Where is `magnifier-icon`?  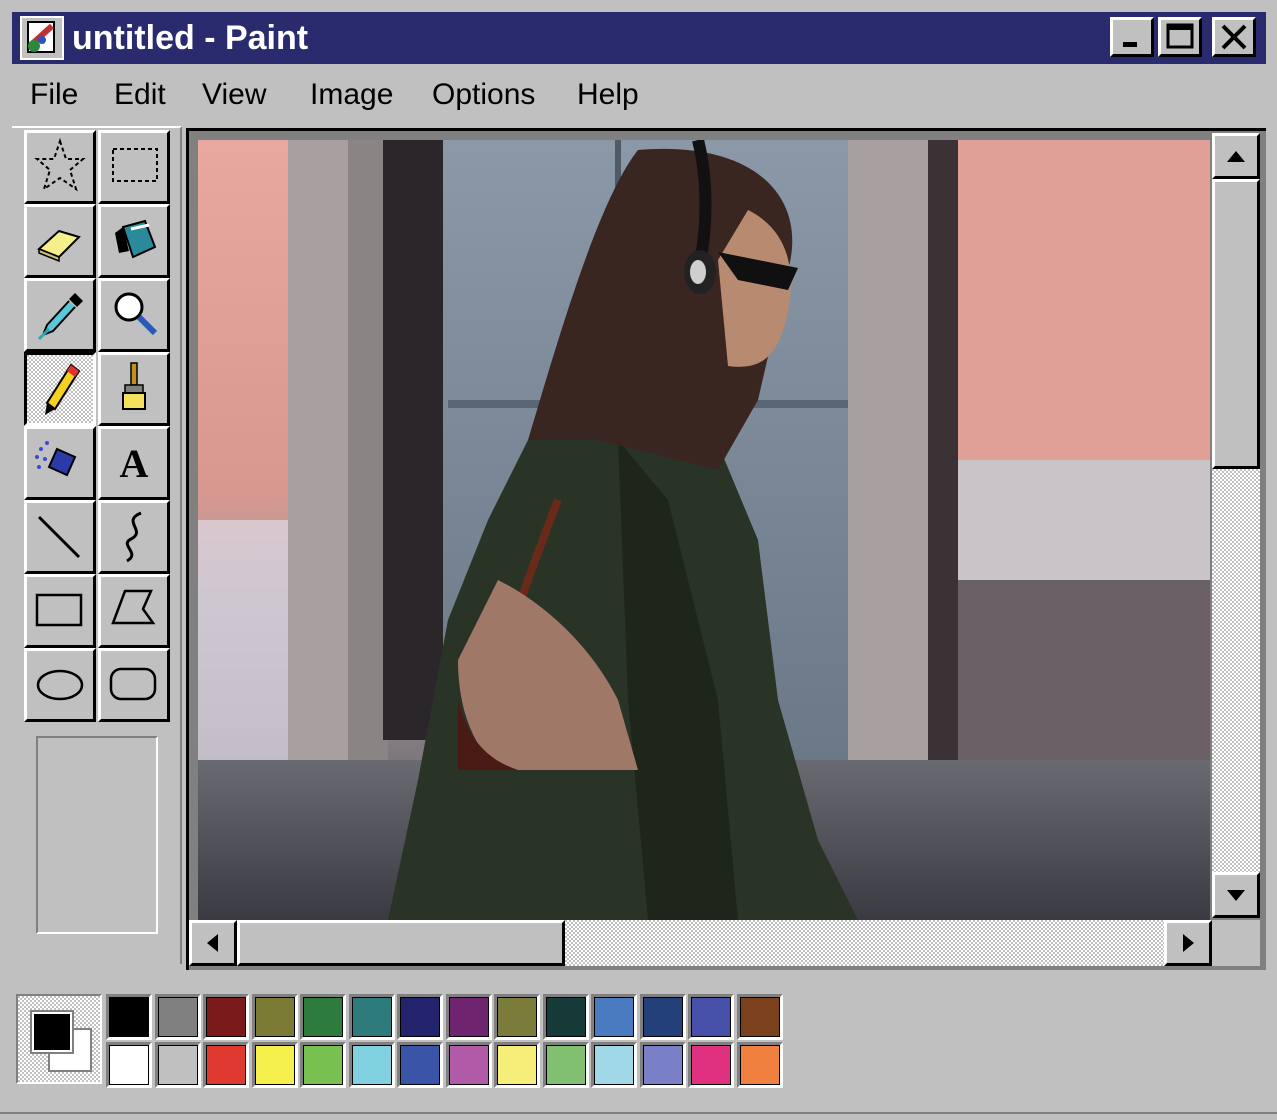 magnifier-icon is located at coordinates (136, 314).